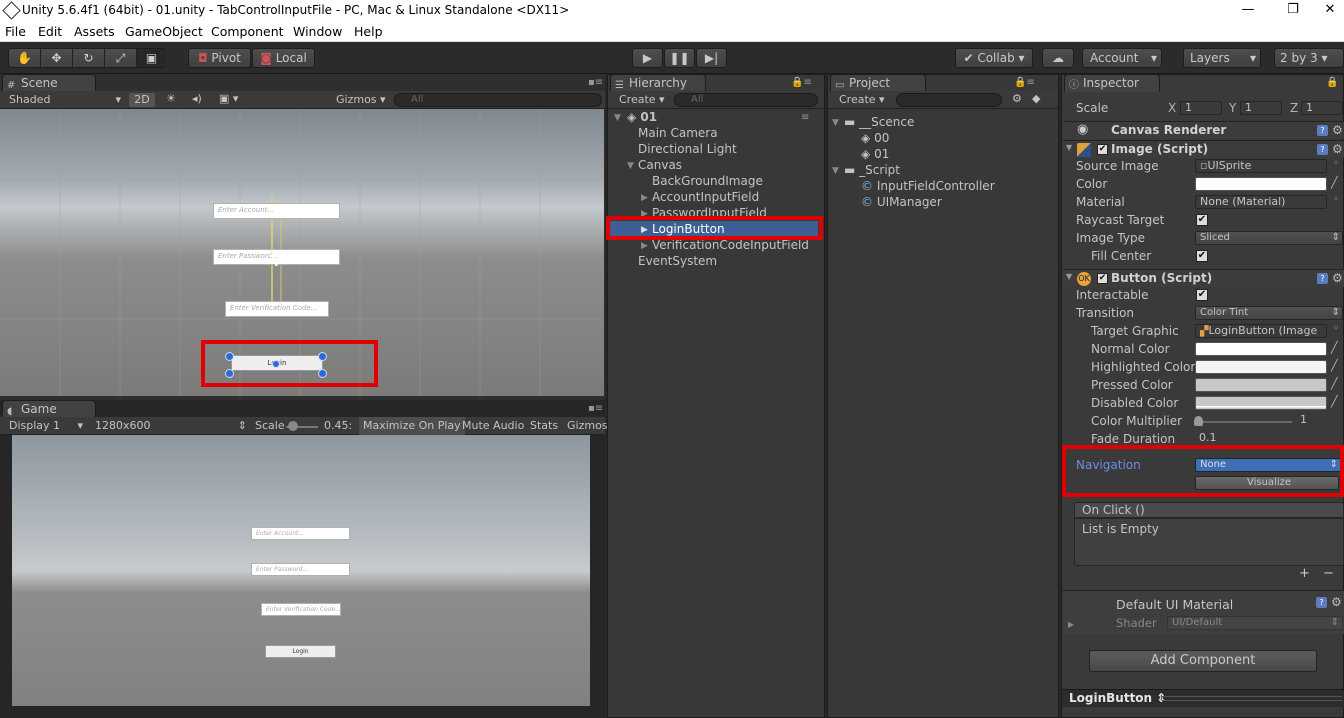 The height and width of the screenshot is (718, 1344). Describe the element at coordinates (1261, 202) in the screenshot. I see `material-field: None (Material)` at that location.